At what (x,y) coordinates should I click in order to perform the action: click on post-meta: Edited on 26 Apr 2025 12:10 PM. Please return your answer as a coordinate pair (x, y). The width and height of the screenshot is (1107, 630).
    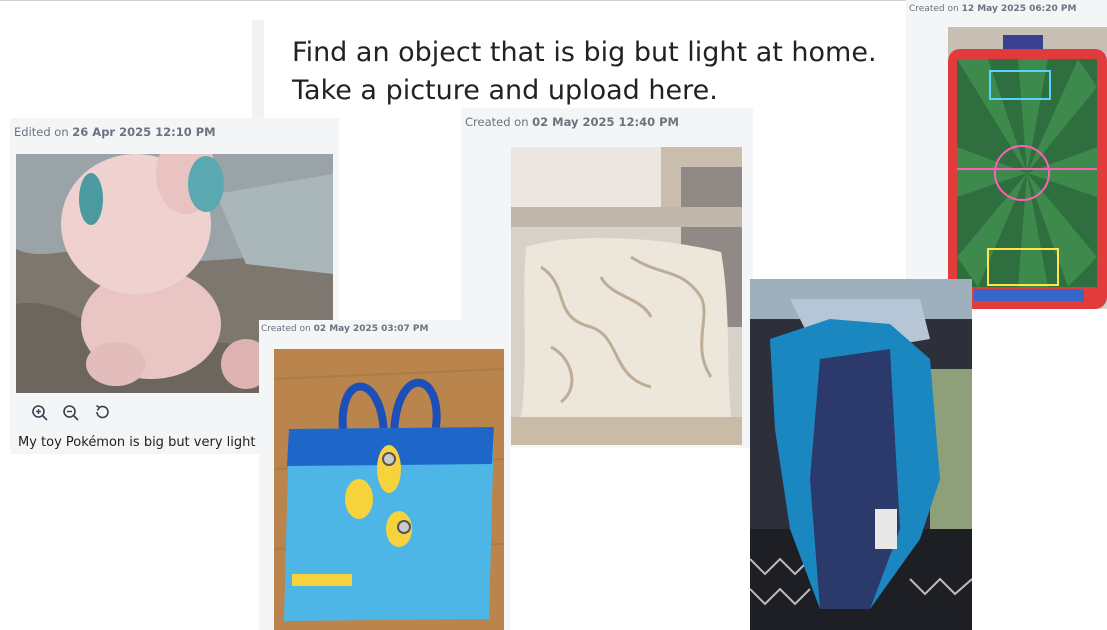
    Looking at the image, I should click on (115, 132).